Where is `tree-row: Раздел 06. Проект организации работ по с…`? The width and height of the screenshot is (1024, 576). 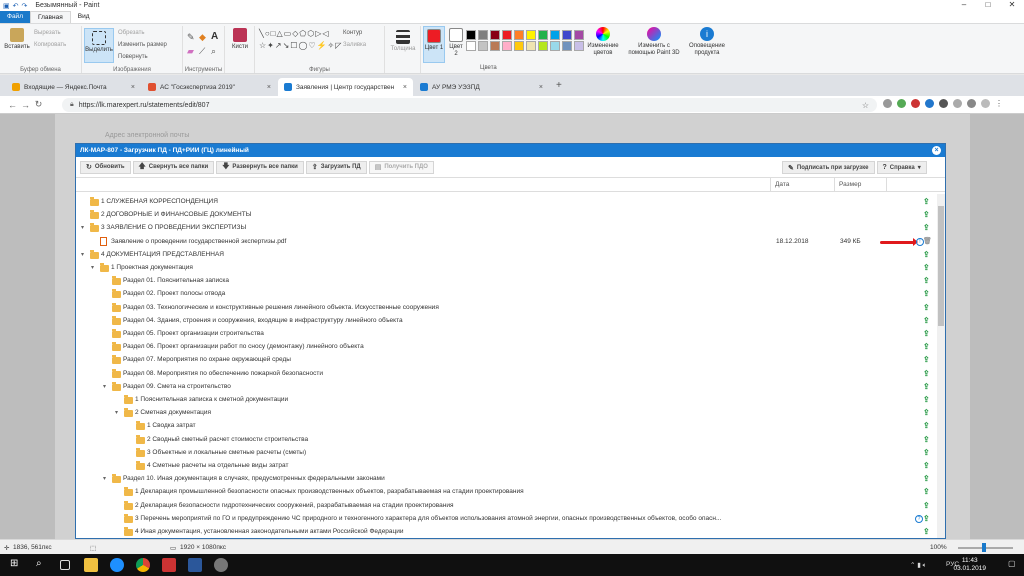
tree-row: Раздел 06. Проект организации работ по с… is located at coordinates (506, 347).